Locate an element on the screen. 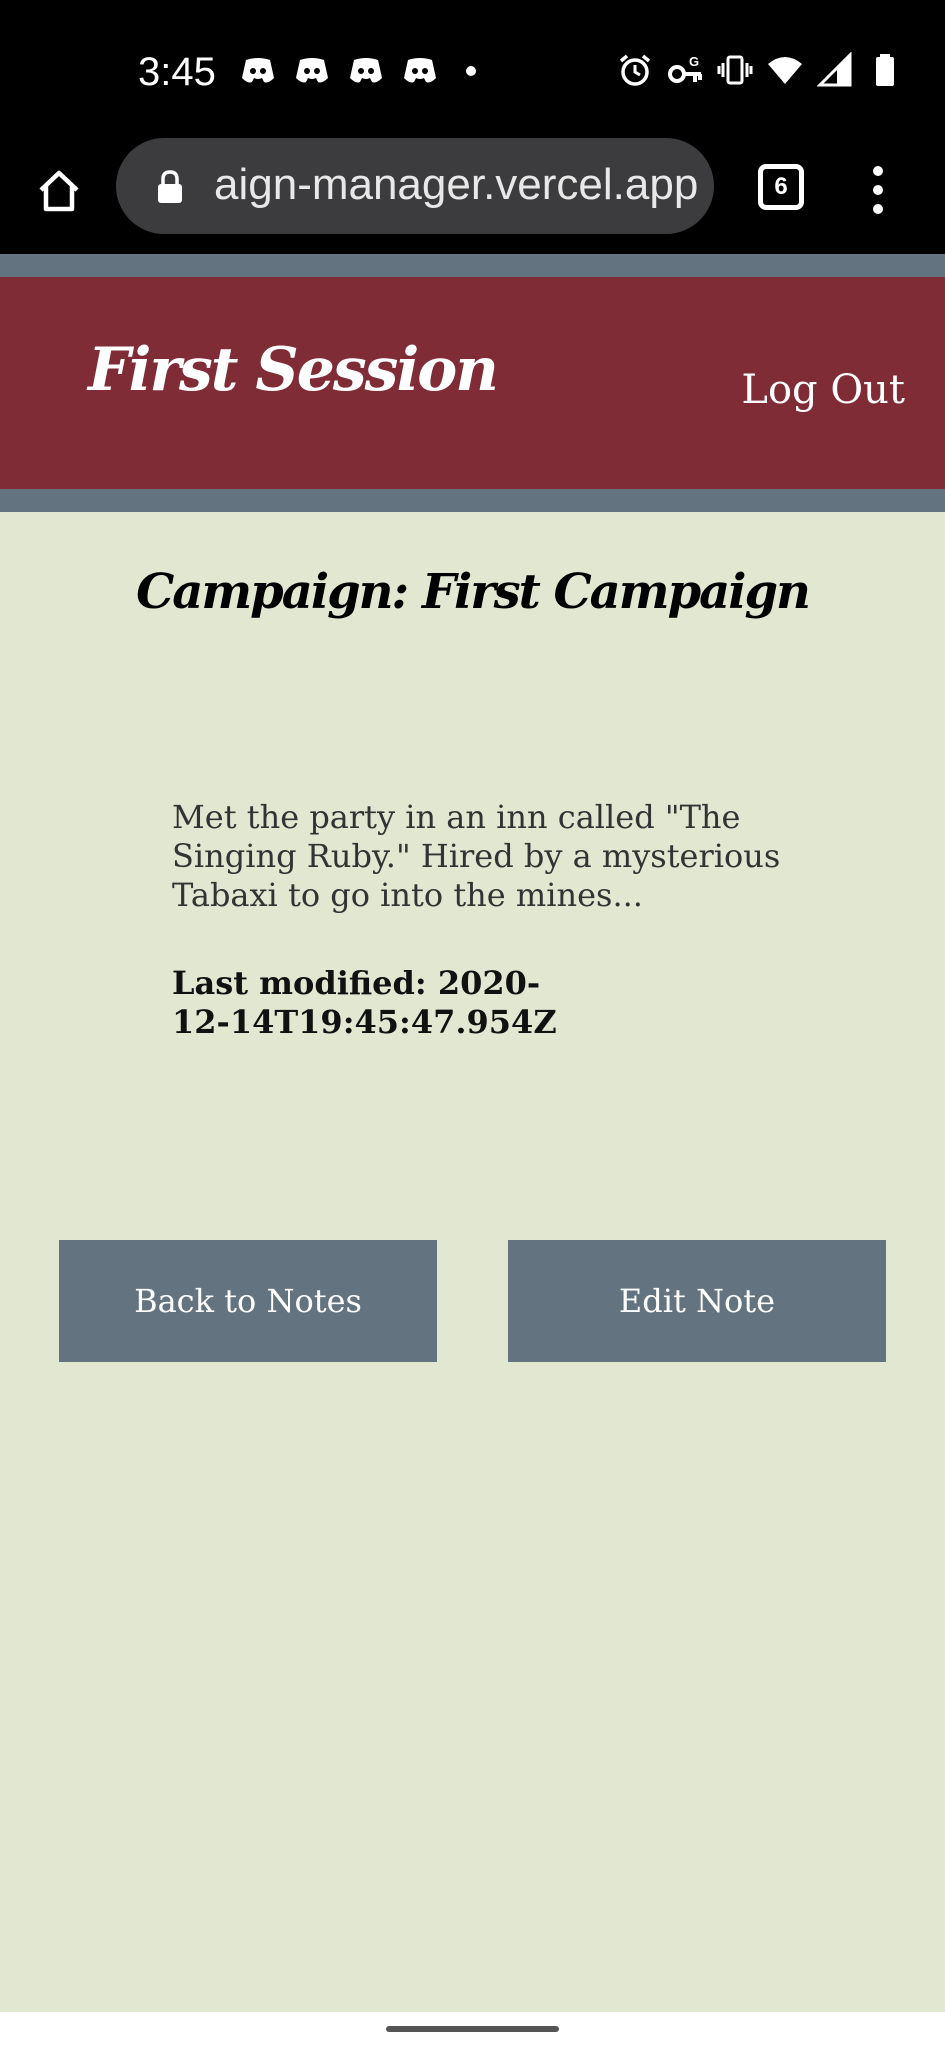 This screenshot has width=945, height=2048. vibrate-icon is located at coordinates (735, 70).